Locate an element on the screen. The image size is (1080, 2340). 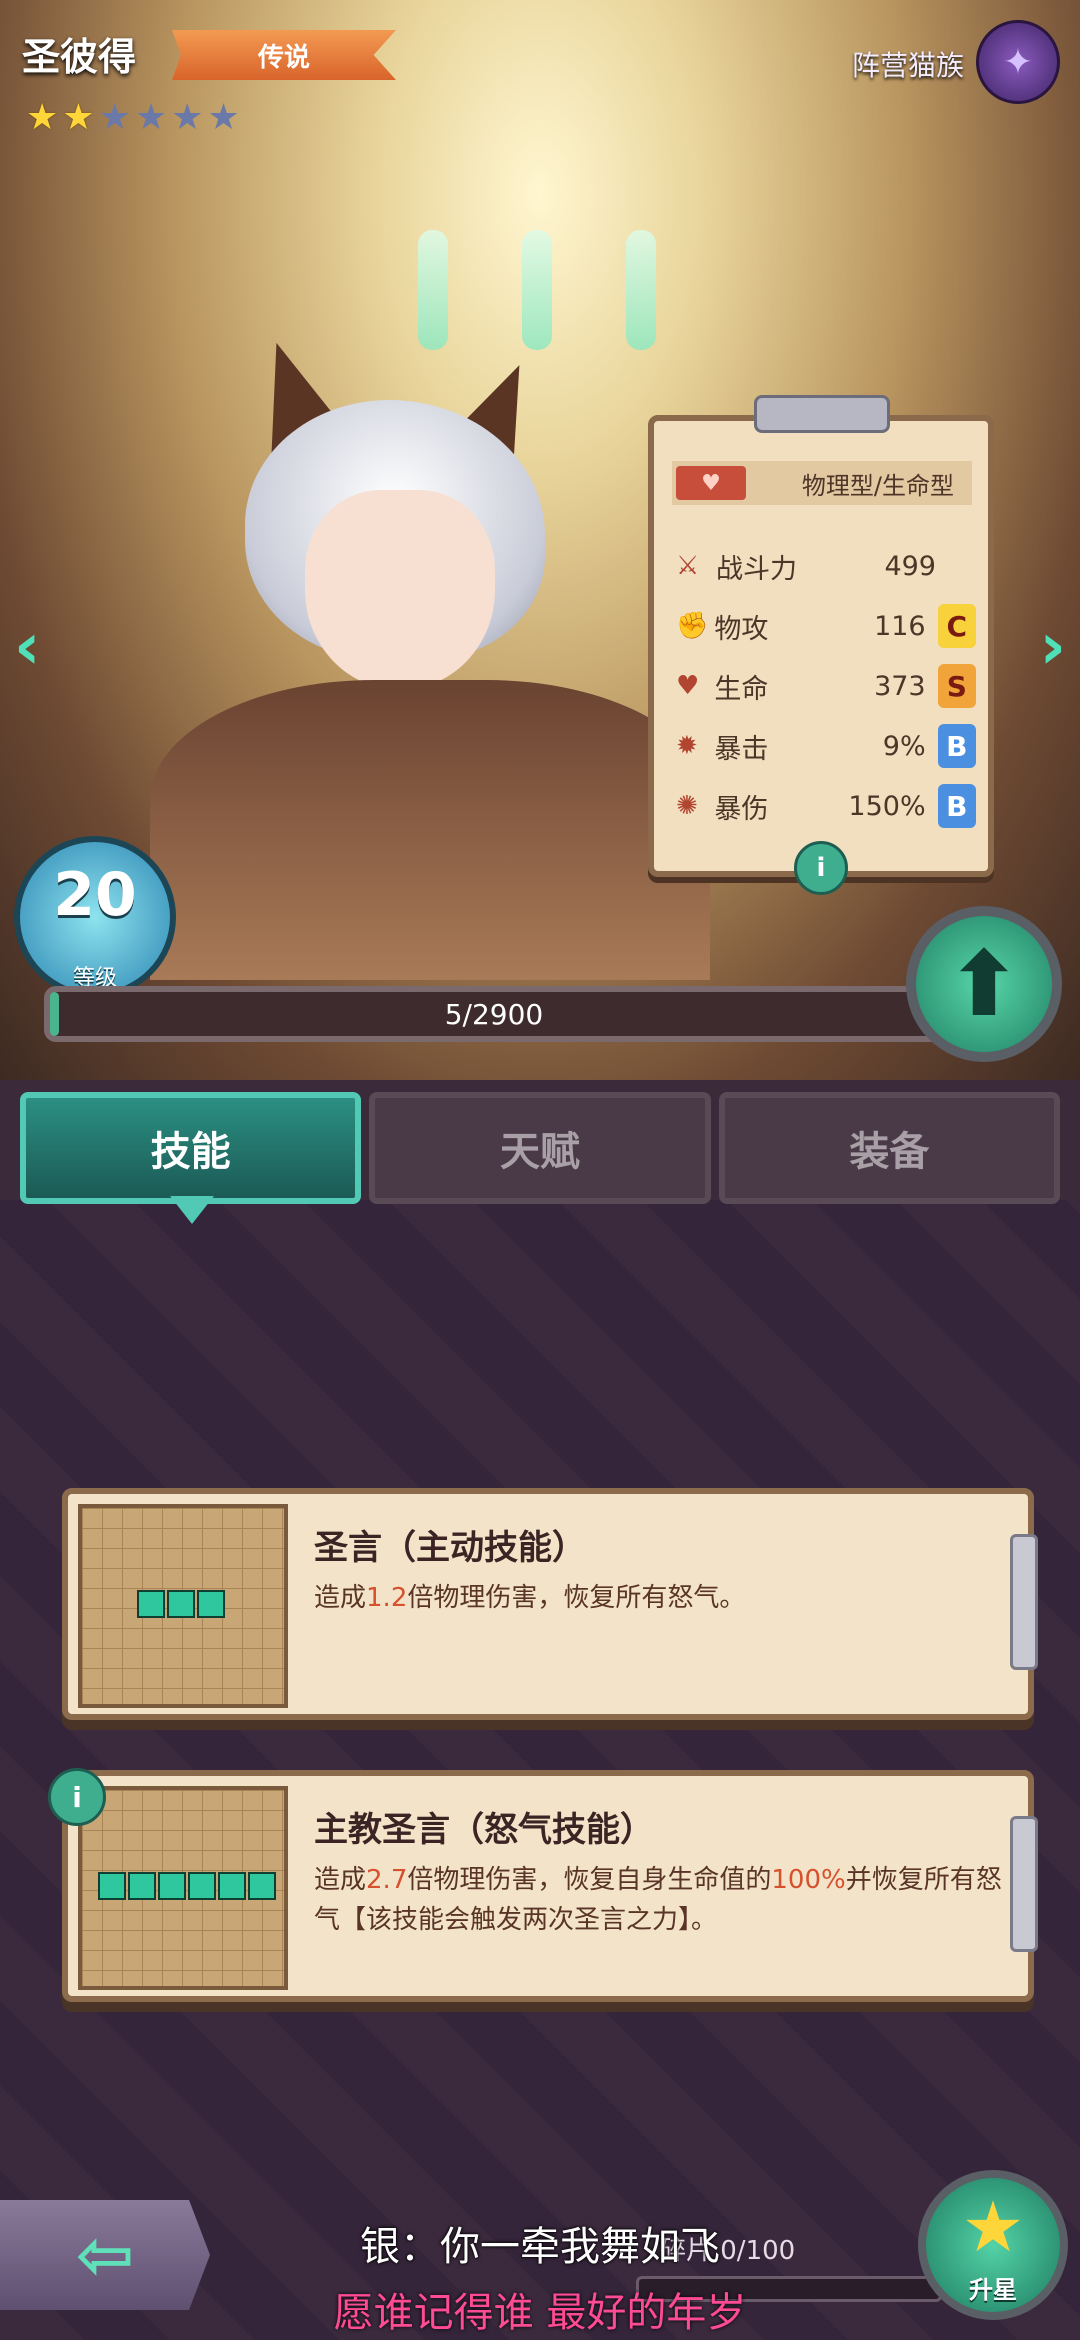
stat-value: 499 is located at coordinates (910, 566).